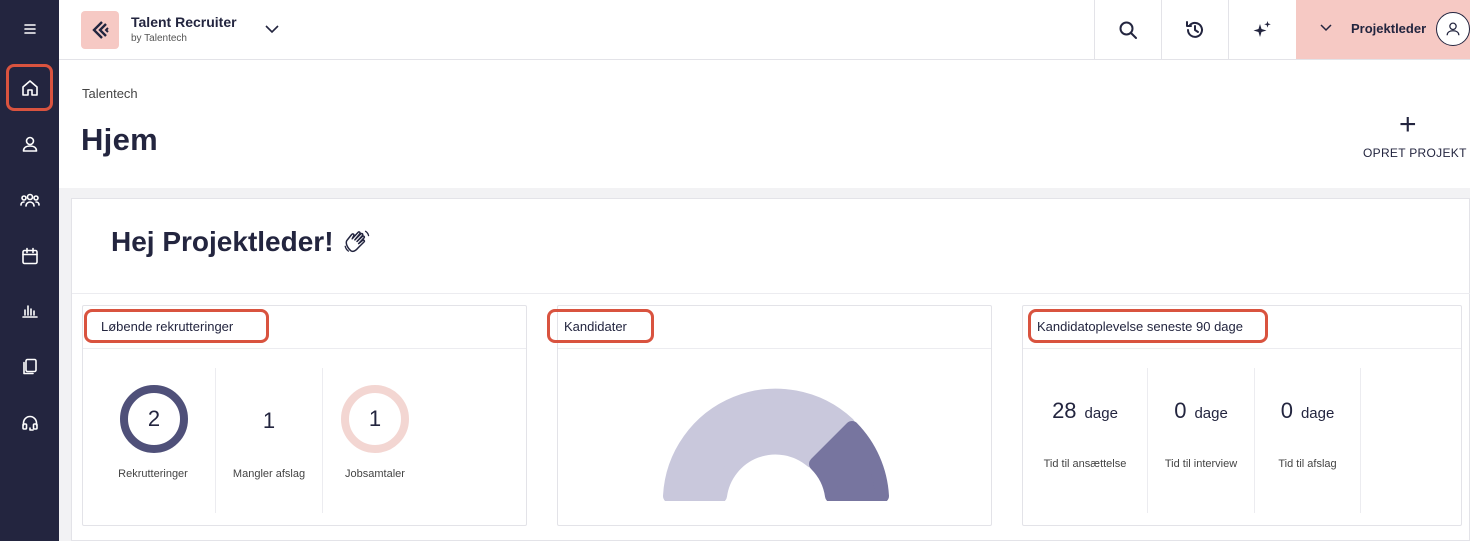 The image size is (1470, 541). Describe the element at coordinates (120, 139) in the screenshot. I see `page-title: Hjem` at that location.